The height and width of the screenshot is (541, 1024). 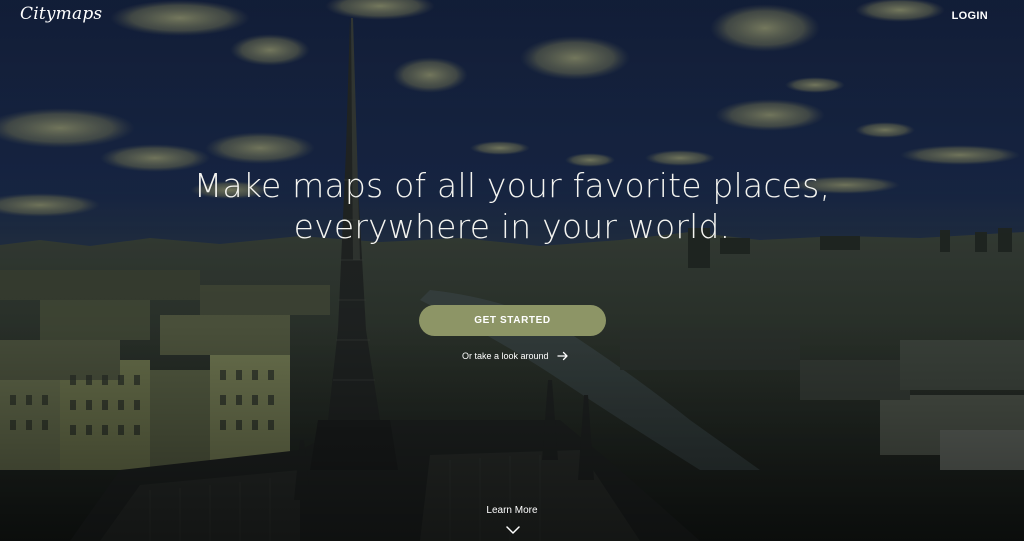 What do you see at coordinates (512, 226) in the screenshot?
I see `hero-headline-line2: everywhere in your world.` at bounding box center [512, 226].